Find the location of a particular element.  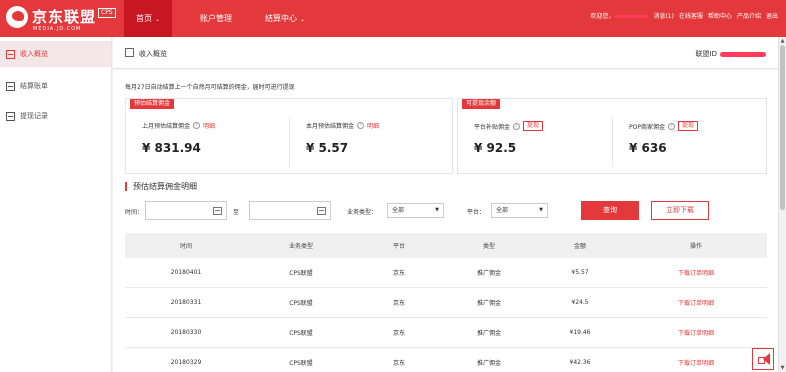

sidebar-item-label: 提现记录 is located at coordinates (34, 116).